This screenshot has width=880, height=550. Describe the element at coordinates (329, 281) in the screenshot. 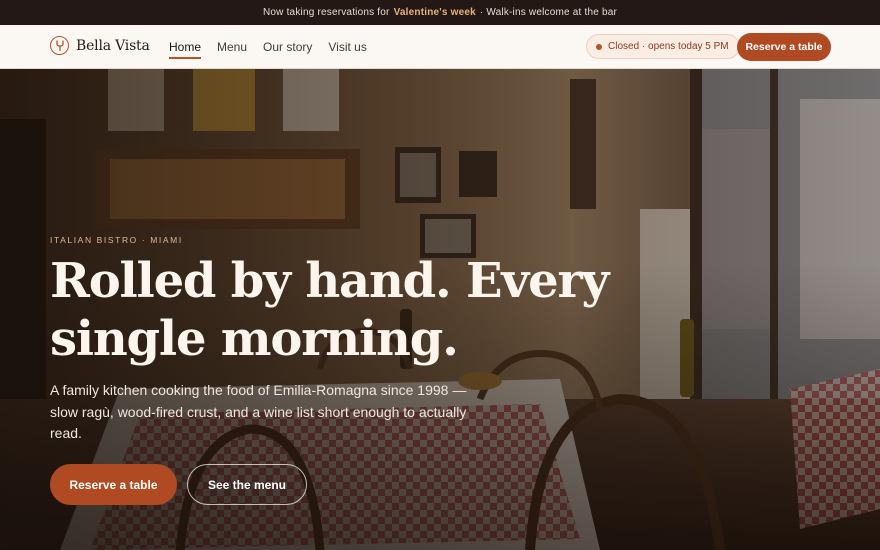

I see `hero-headline-line1: Rolled by hand. Every` at that location.